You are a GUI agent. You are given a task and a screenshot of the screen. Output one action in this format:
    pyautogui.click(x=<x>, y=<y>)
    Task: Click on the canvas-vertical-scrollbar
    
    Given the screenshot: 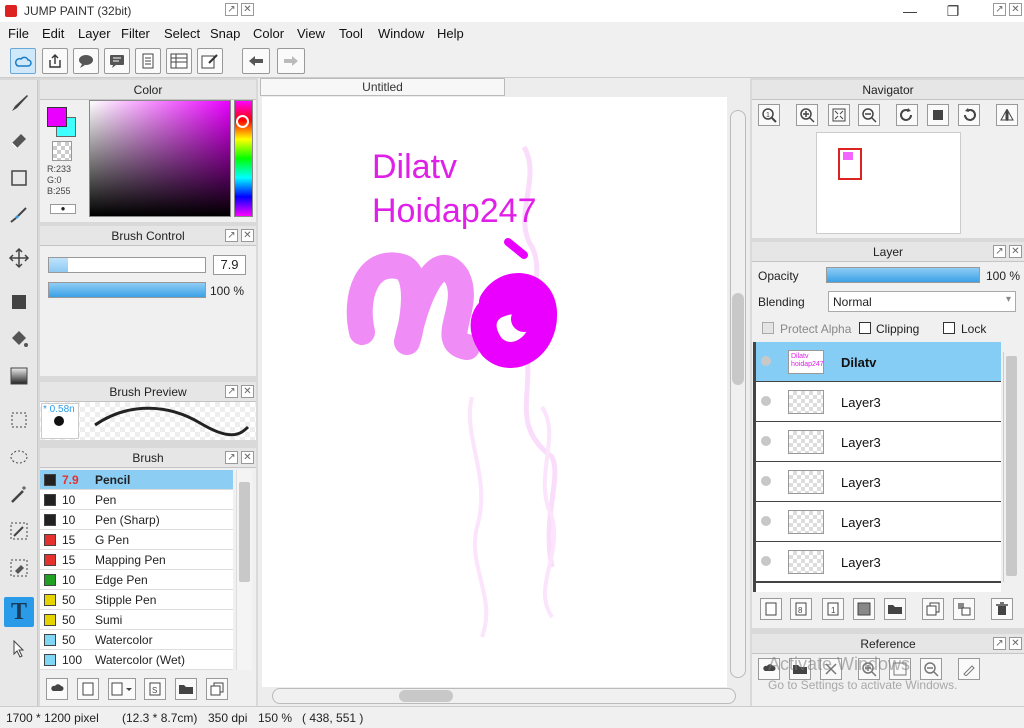 What is the action you would take?
    pyautogui.click(x=738, y=394)
    